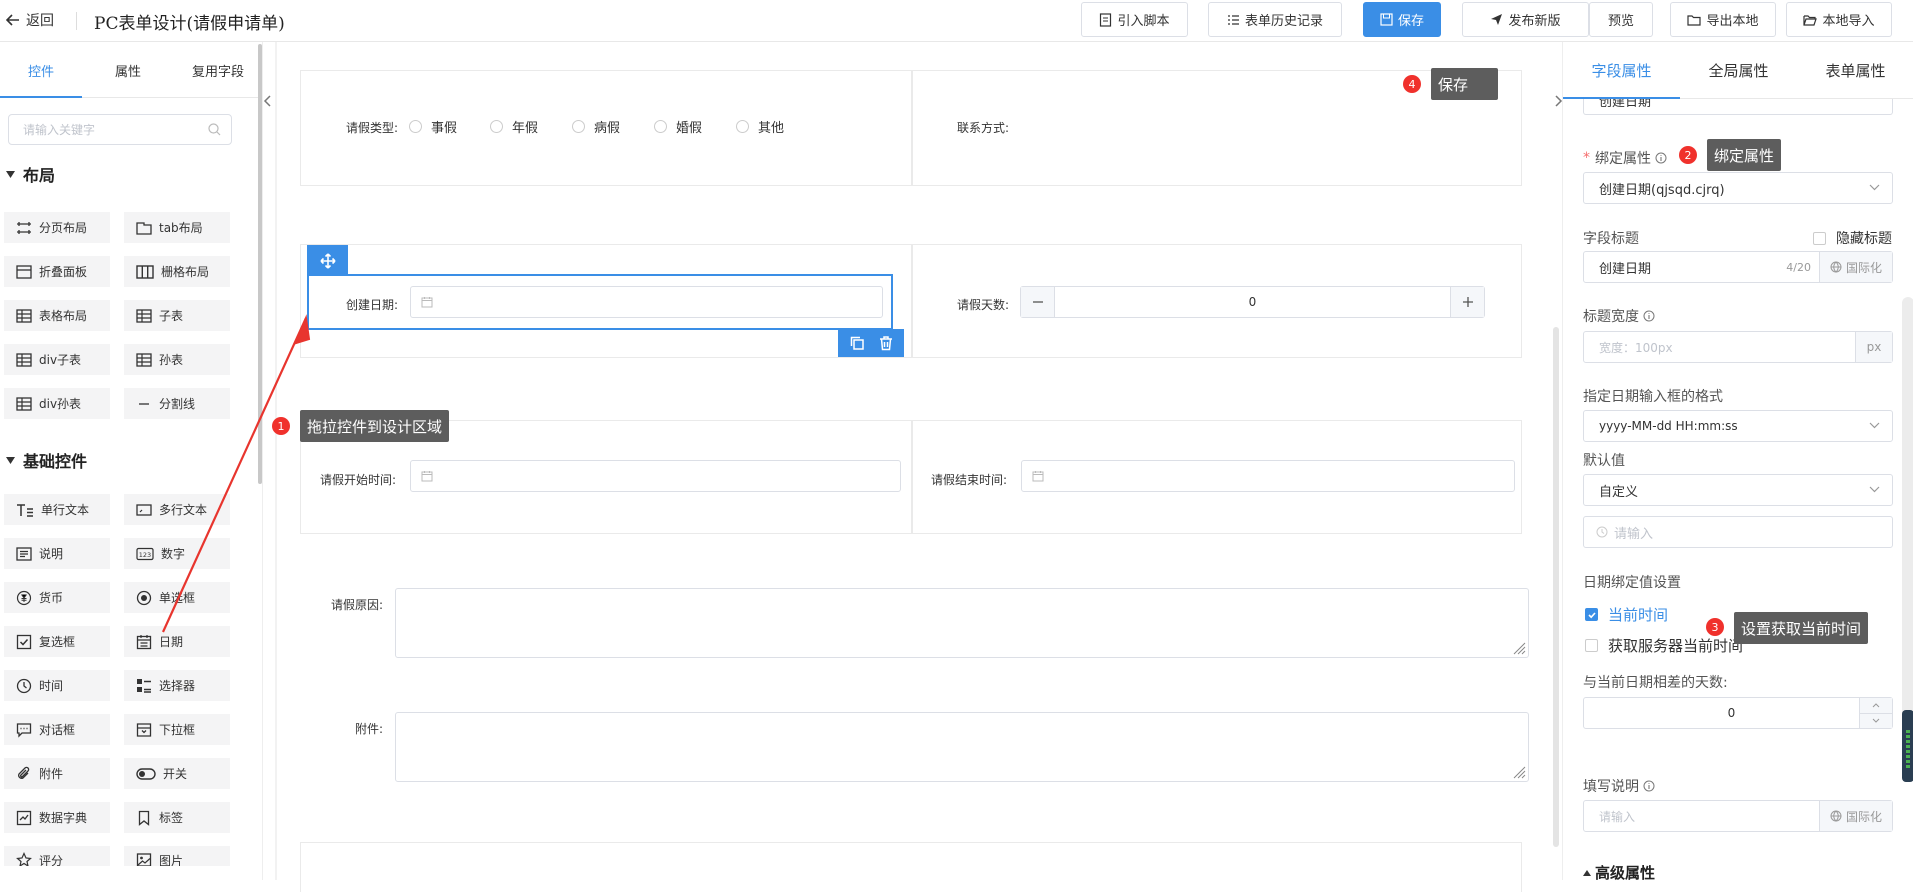 The width and height of the screenshot is (1913, 892). I want to click on widget-currency: 货币, so click(57, 597).